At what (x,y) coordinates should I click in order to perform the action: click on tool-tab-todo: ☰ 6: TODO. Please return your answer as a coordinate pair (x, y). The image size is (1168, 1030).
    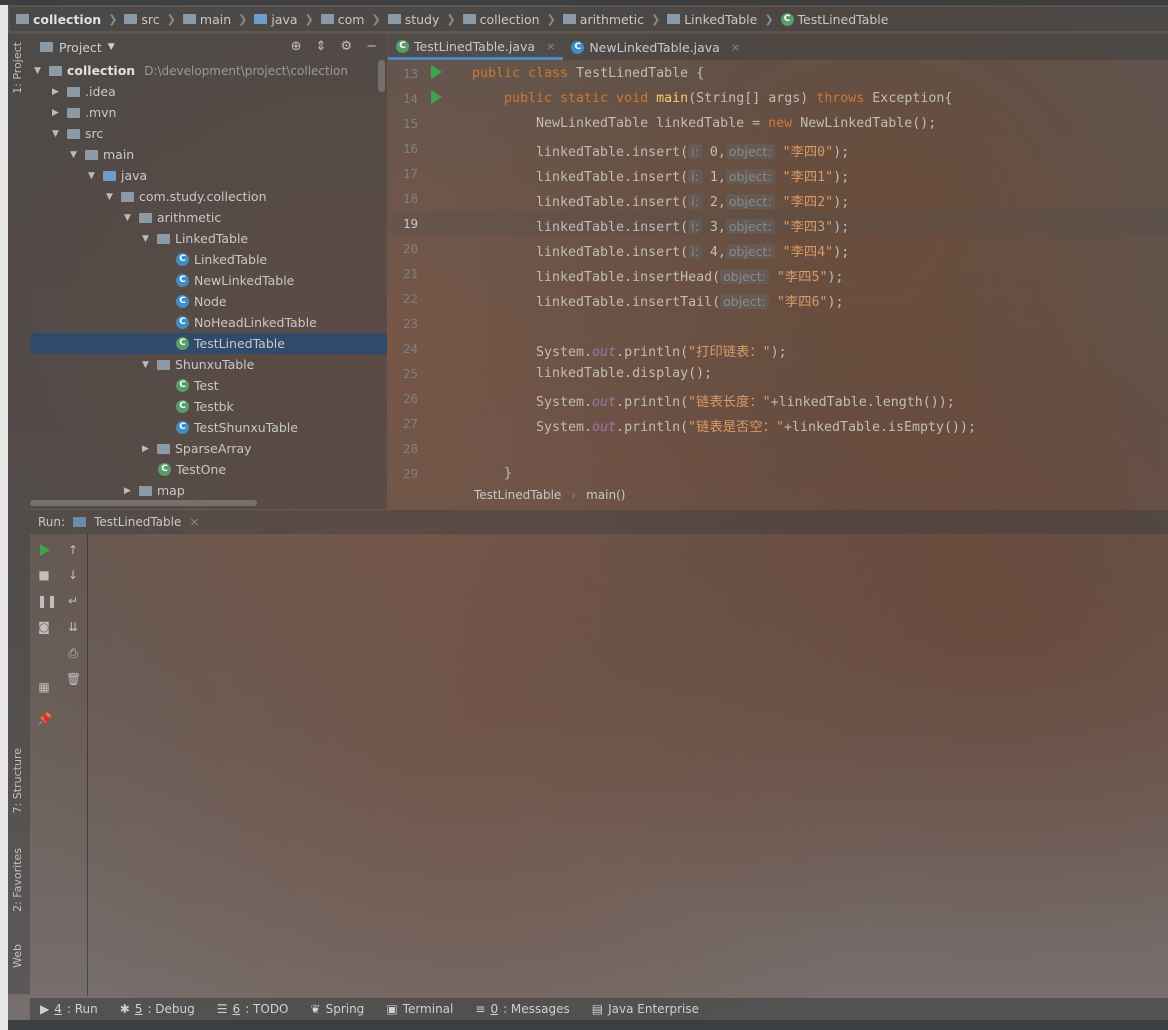
    Looking at the image, I should click on (253, 1009).